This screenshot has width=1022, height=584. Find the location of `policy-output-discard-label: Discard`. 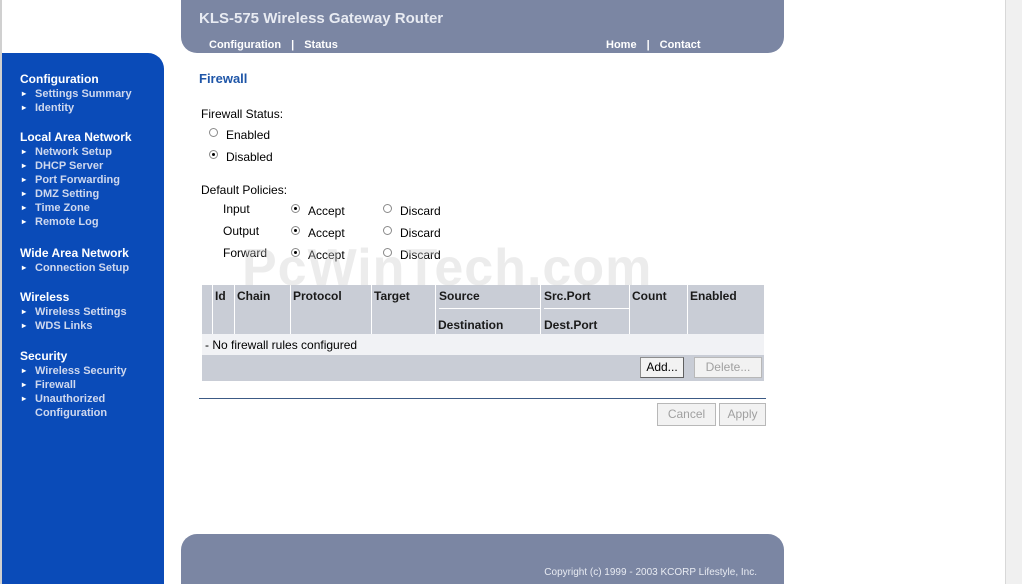

policy-output-discard-label: Discard is located at coordinates (420, 233).